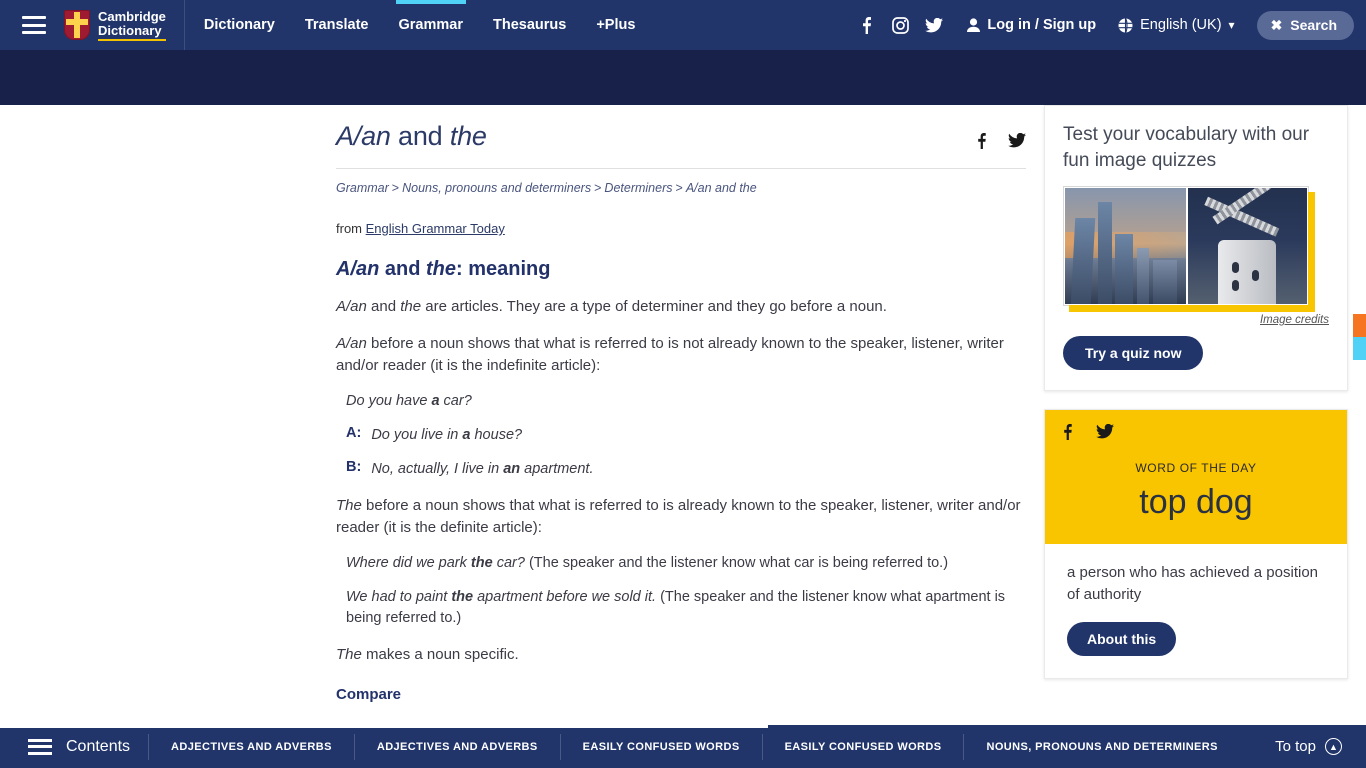 This screenshot has height=768, width=1366. I want to click on scroll-progress-strip, so click(384, 726).